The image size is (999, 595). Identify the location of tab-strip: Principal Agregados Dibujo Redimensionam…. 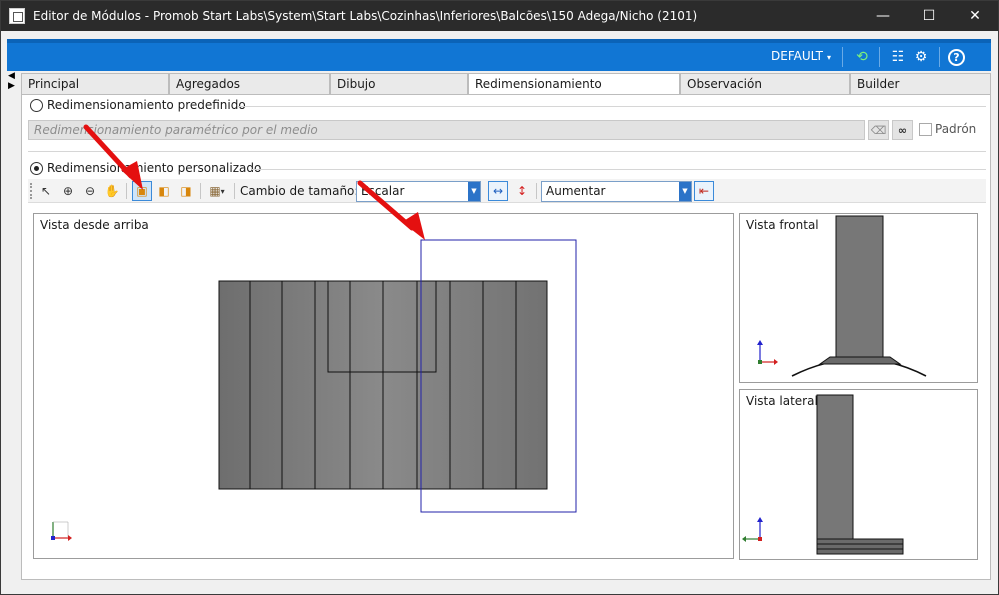
(506, 84).